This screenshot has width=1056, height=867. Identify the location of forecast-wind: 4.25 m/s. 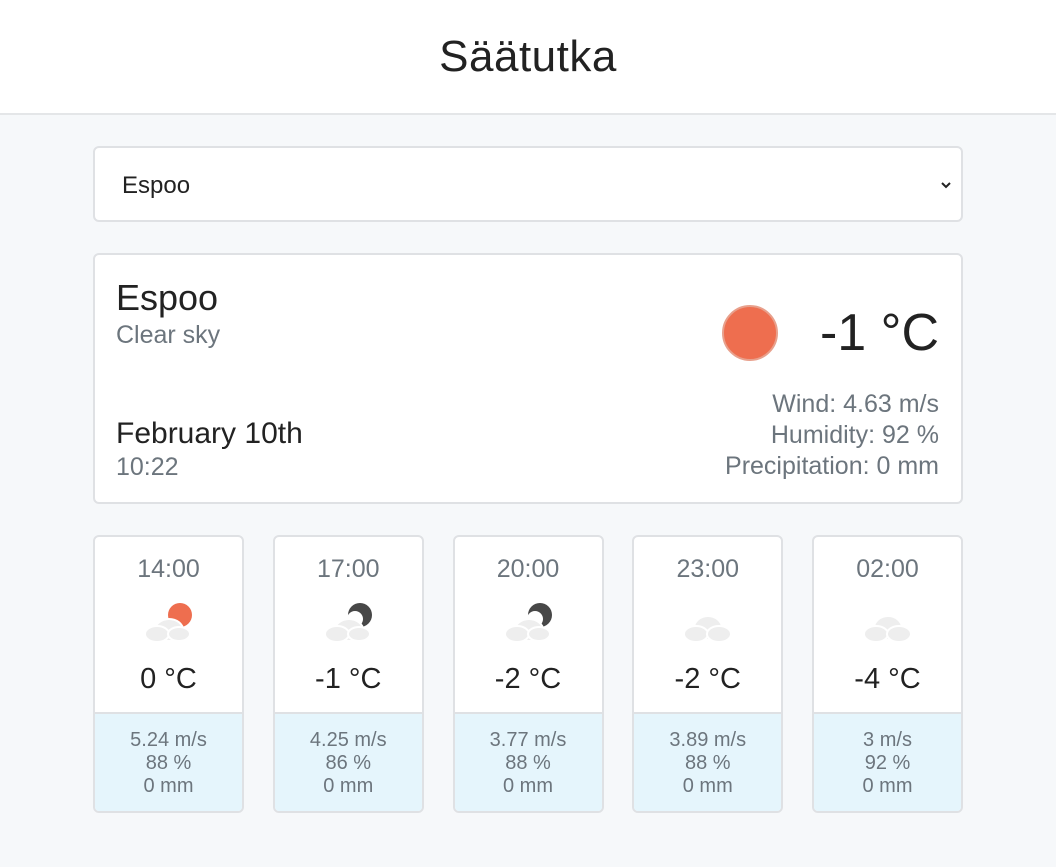
(348, 740).